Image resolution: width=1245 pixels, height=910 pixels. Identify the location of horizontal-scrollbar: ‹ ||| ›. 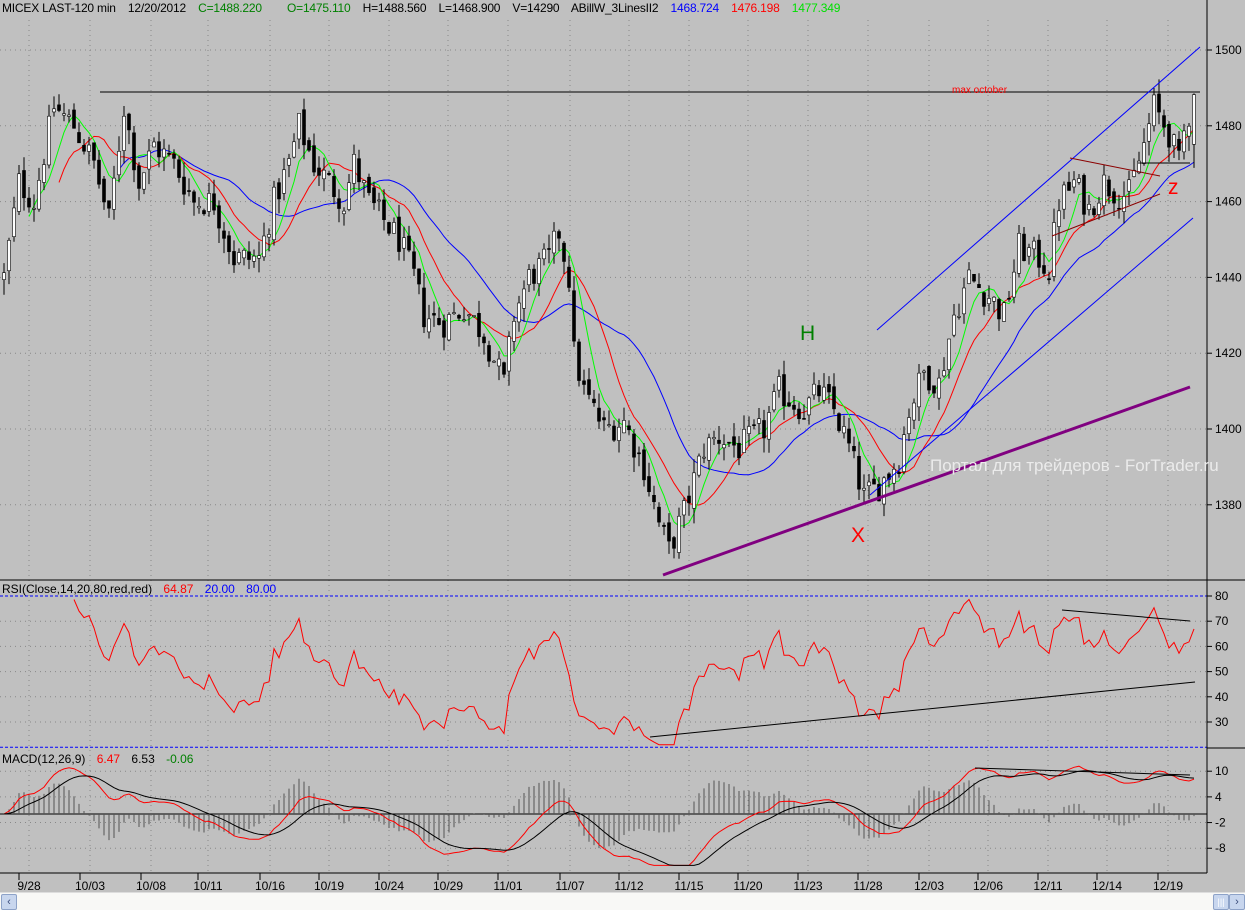
(622, 901).